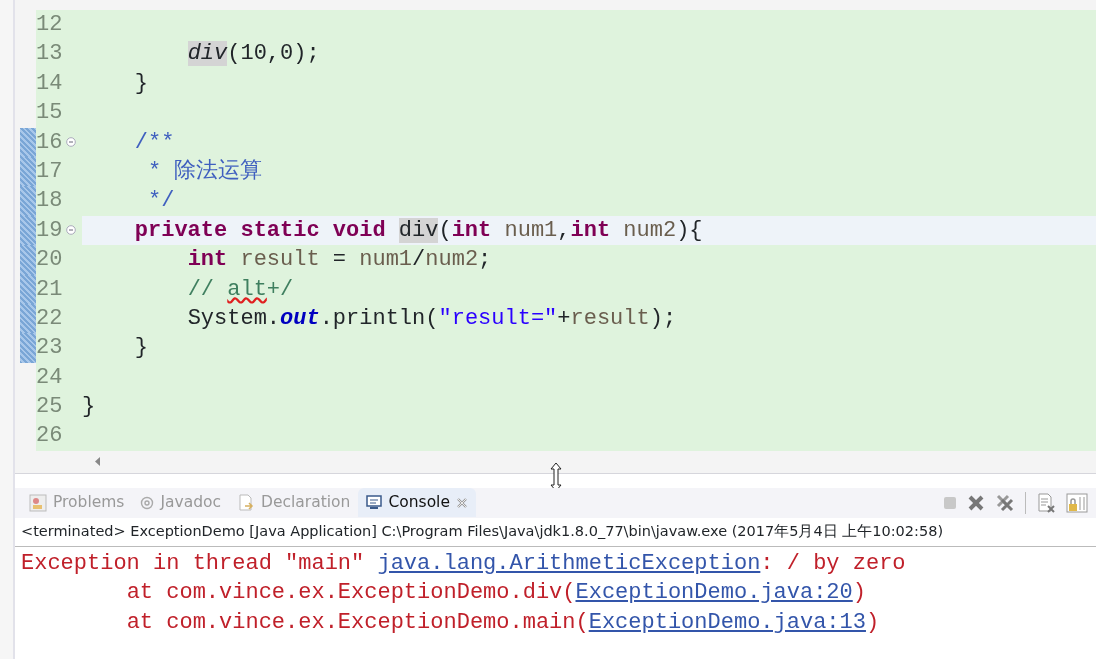  Describe the element at coordinates (49, 436) in the screenshot. I see `line-number: 26` at that location.